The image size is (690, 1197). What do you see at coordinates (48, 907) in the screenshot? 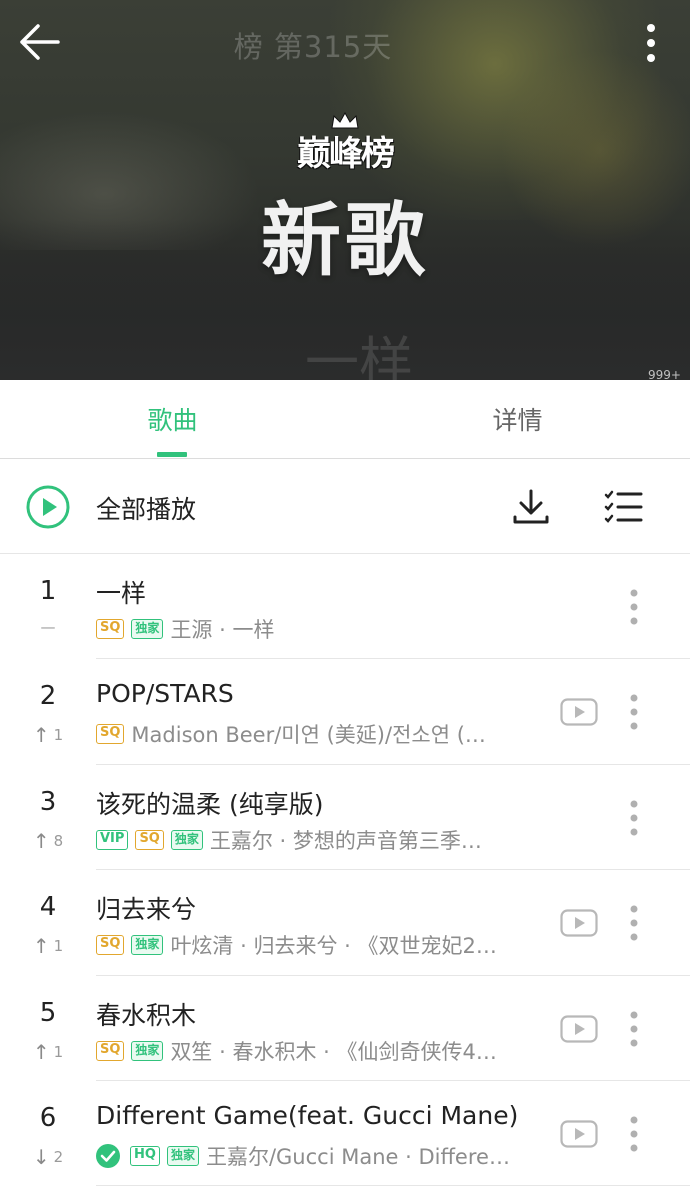
I see `song-rank: 4` at bounding box center [48, 907].